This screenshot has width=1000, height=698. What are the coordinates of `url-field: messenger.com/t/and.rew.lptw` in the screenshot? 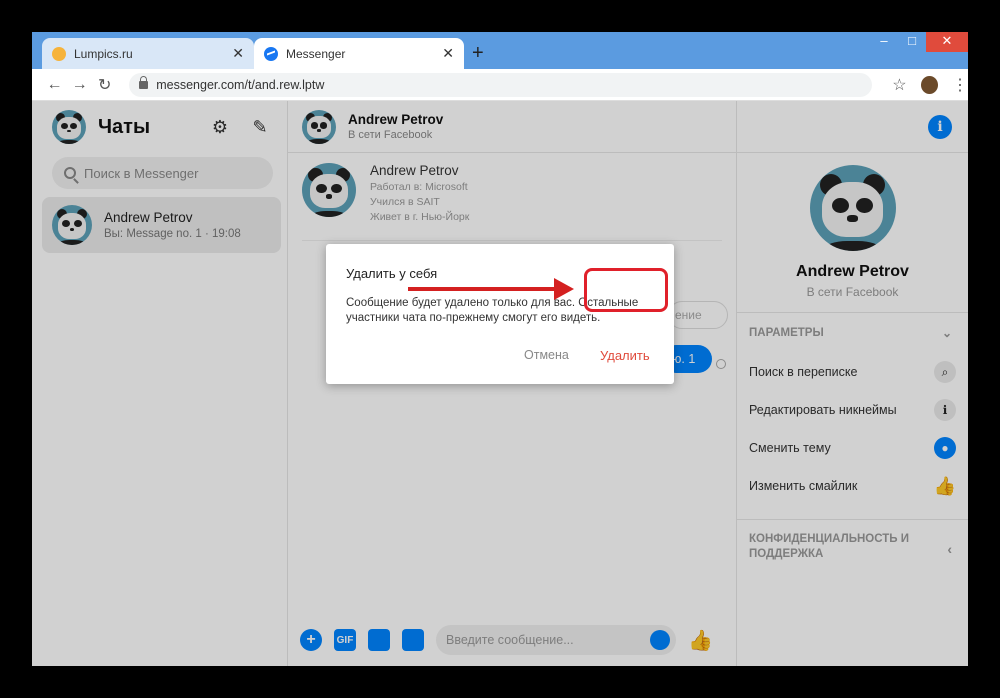 It's located at (501, 84).